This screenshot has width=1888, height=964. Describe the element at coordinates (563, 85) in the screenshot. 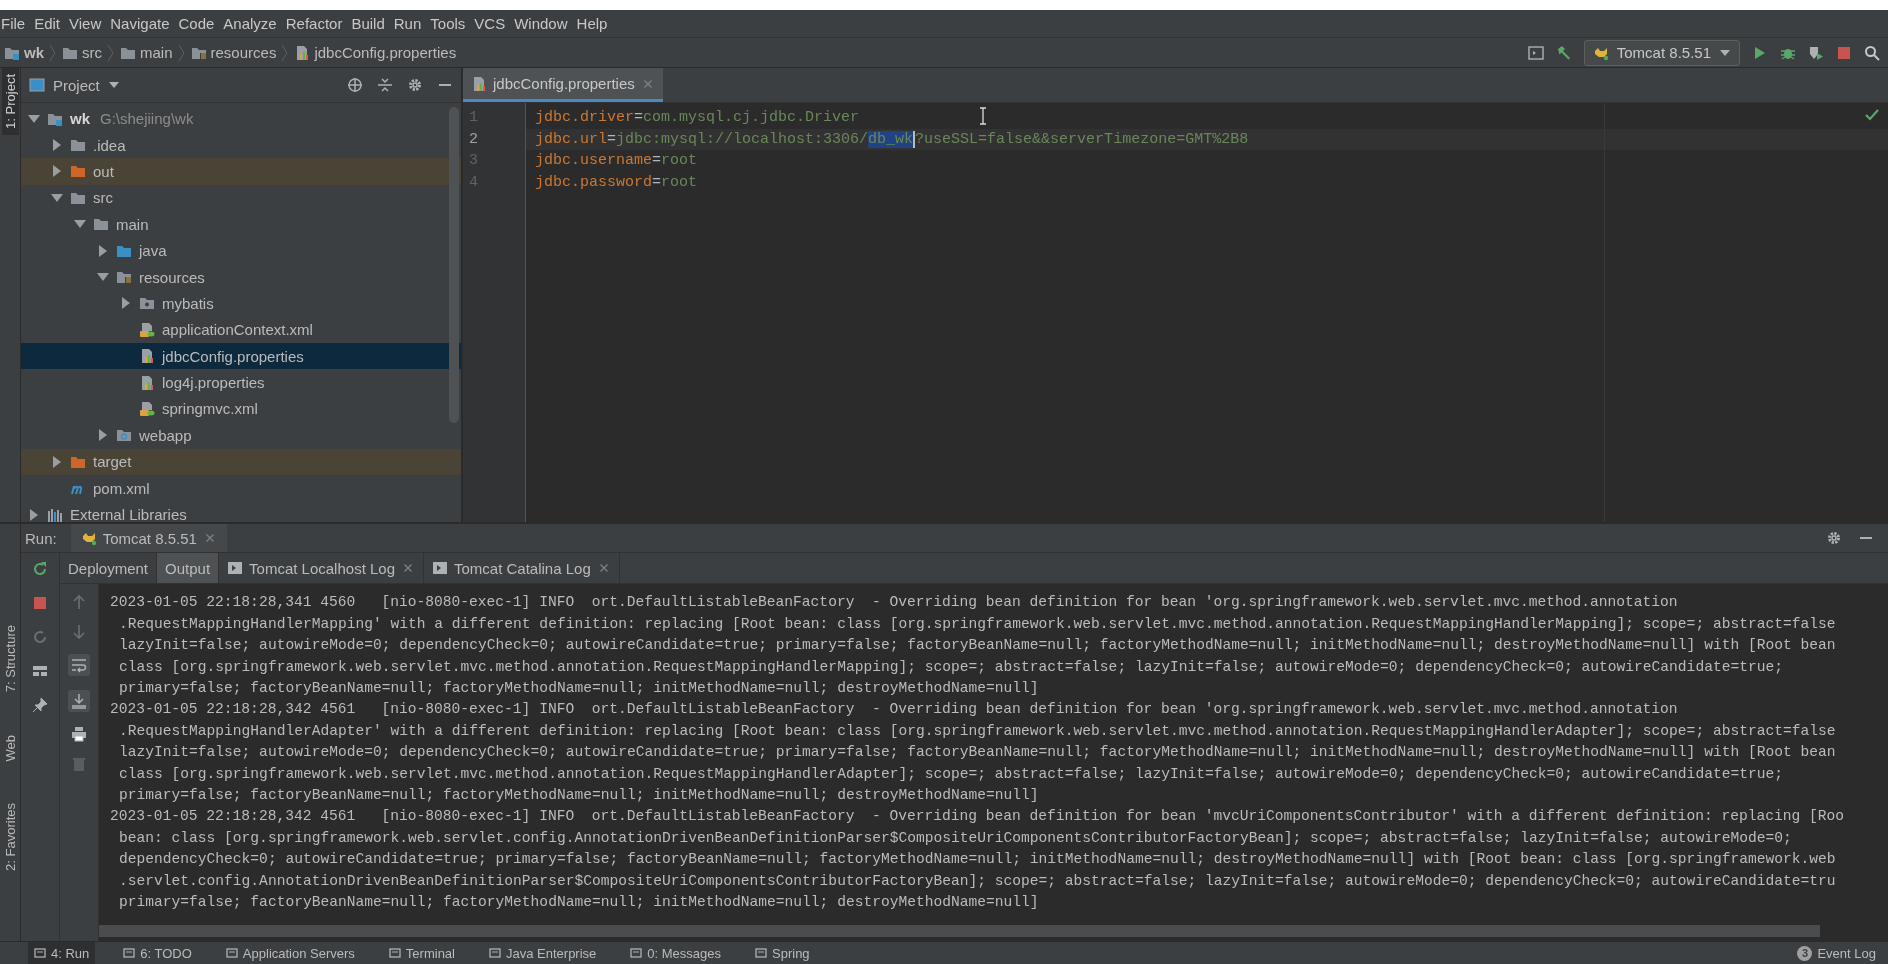

I see `editor-tab: jdbcConfig.properties` at that location.